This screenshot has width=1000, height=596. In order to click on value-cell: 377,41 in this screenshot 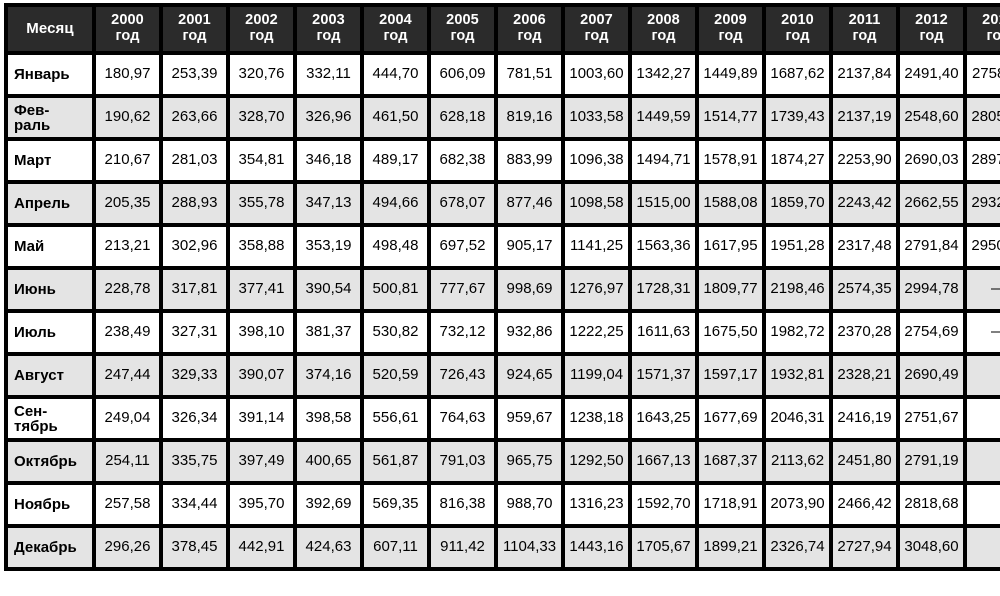, I will do `click(261, 289)`.